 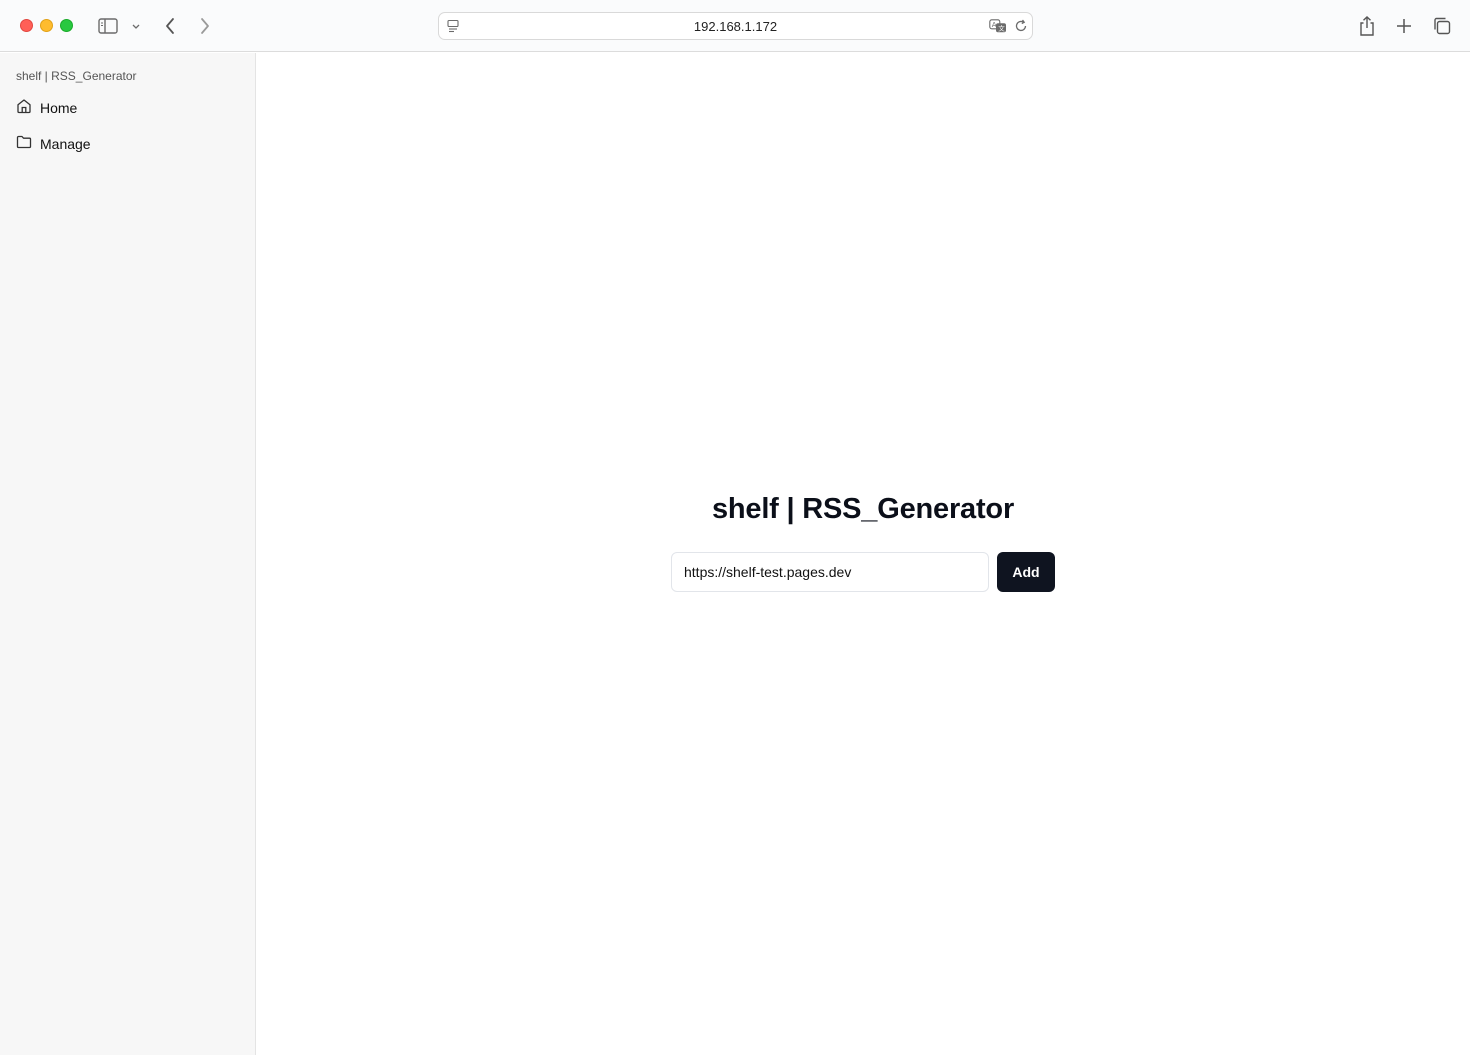 What do you see at coordinates (1442, 26) in the screenshot?
I see `tabs-overview-icon` at bounding box center [1442, 26].